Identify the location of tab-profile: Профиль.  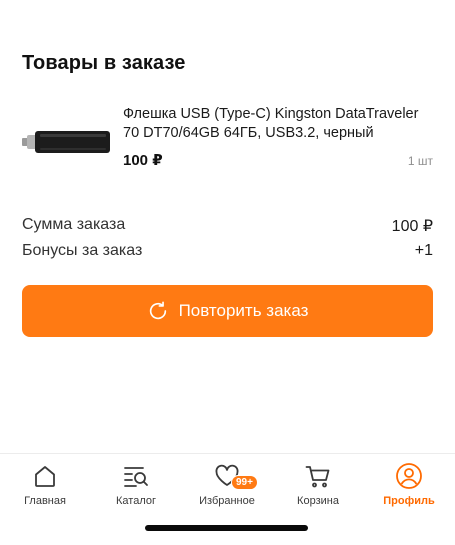
(409, 484).